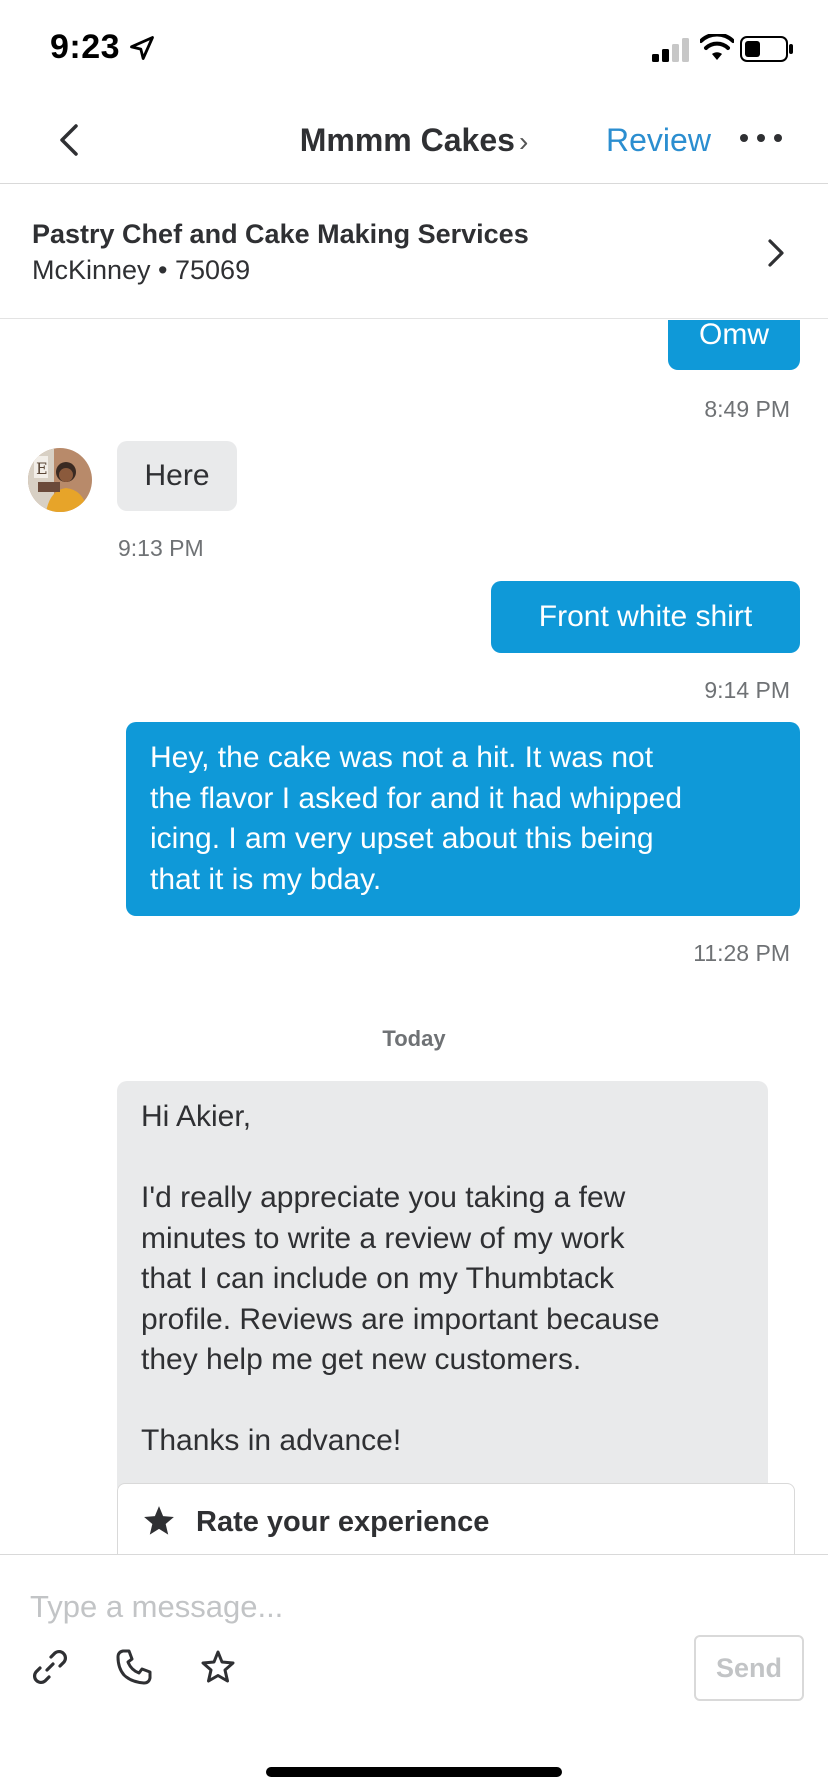  Describe the element at coordinates (658, 140) in the screenshot. I see `review-link: Review` at that location.